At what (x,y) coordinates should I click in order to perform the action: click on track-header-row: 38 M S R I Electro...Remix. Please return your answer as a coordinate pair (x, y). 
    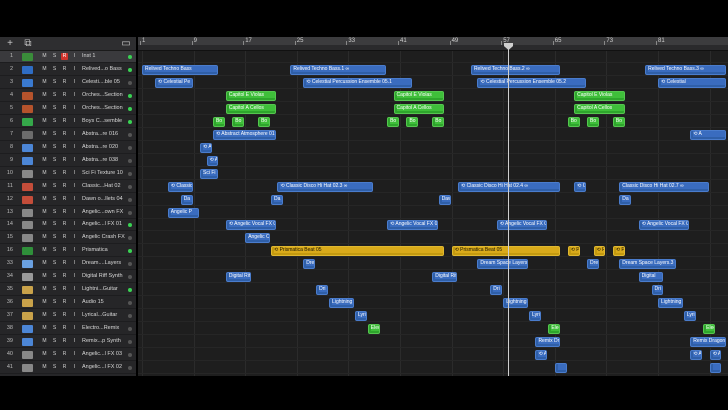
    Looking at the image, I should click on (68, 329).